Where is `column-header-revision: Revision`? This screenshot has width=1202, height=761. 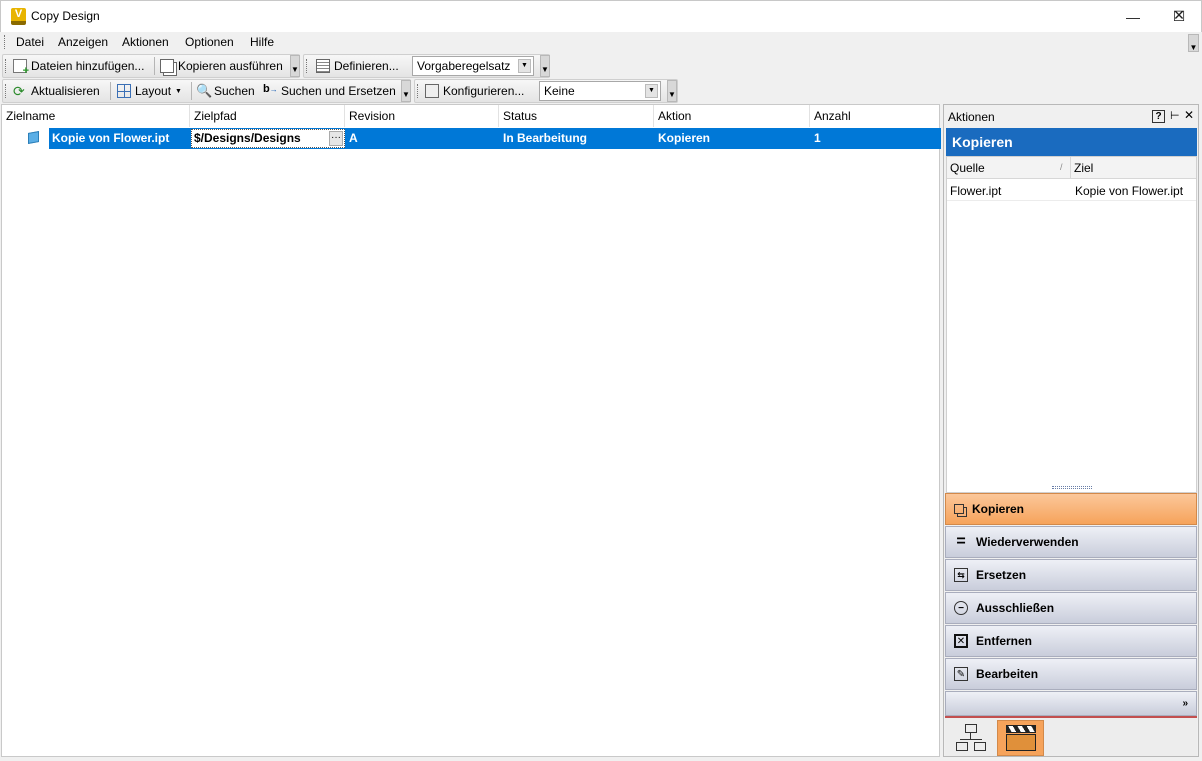
column-header-revision: Revision is located at coordinates (422, 116).